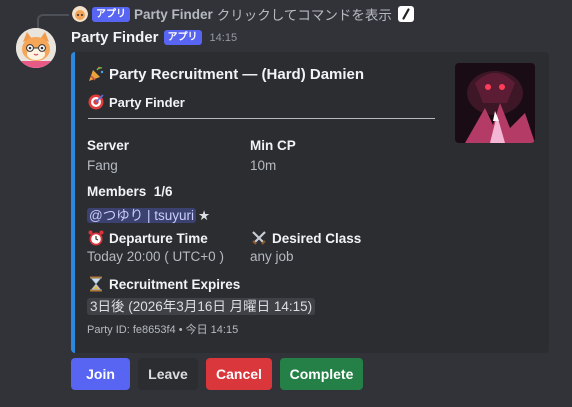 This screenshot has height=407, width=572. I want to click on app-badge: アプリ, so click(182, 37).